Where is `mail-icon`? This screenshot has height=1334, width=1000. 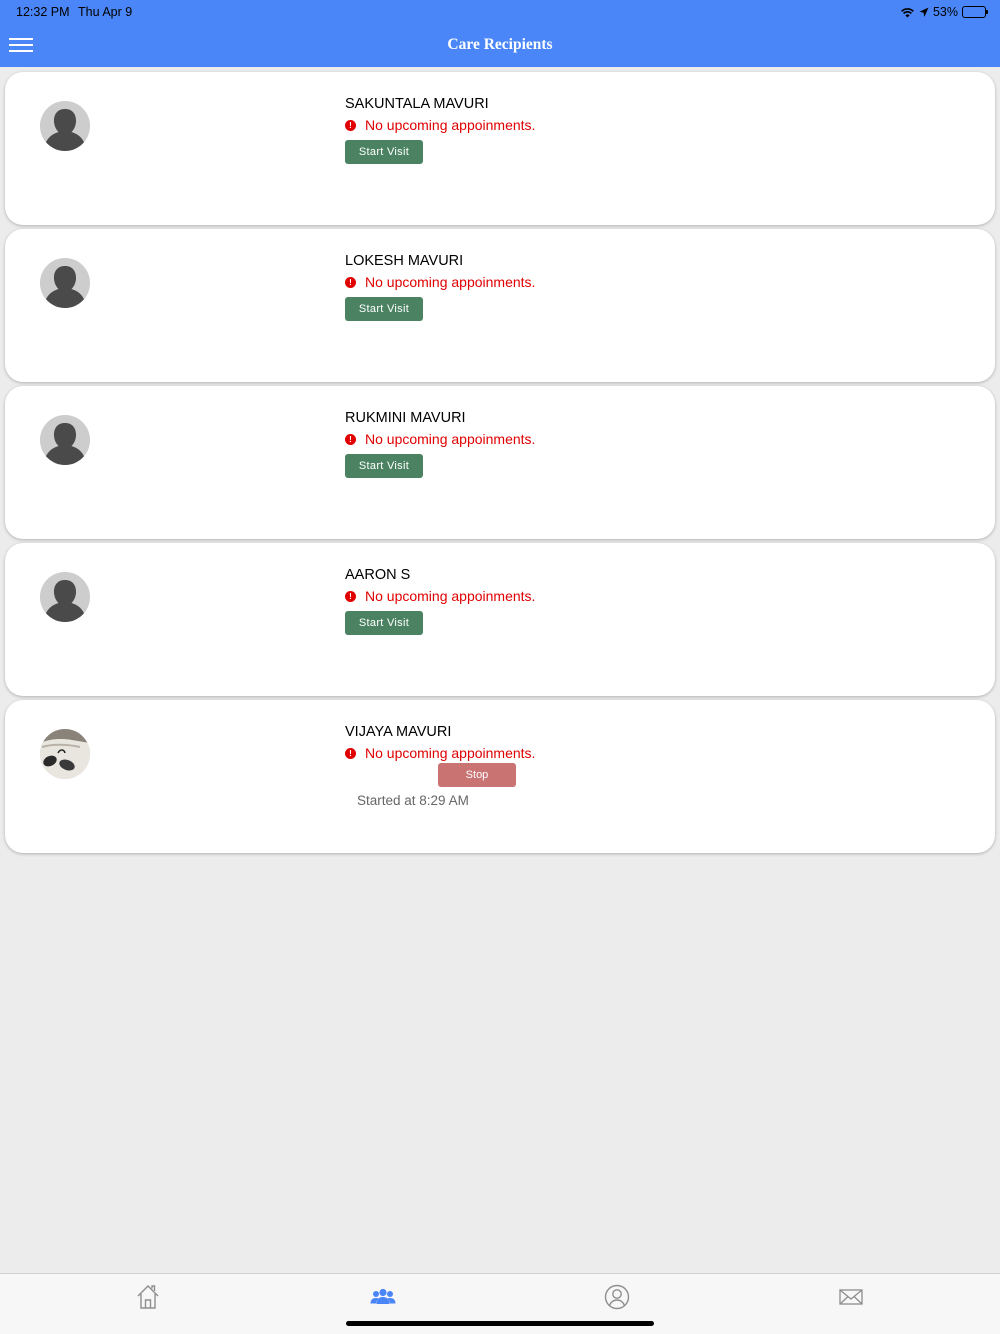 mail-icon is located at coordinates (851, 1297).